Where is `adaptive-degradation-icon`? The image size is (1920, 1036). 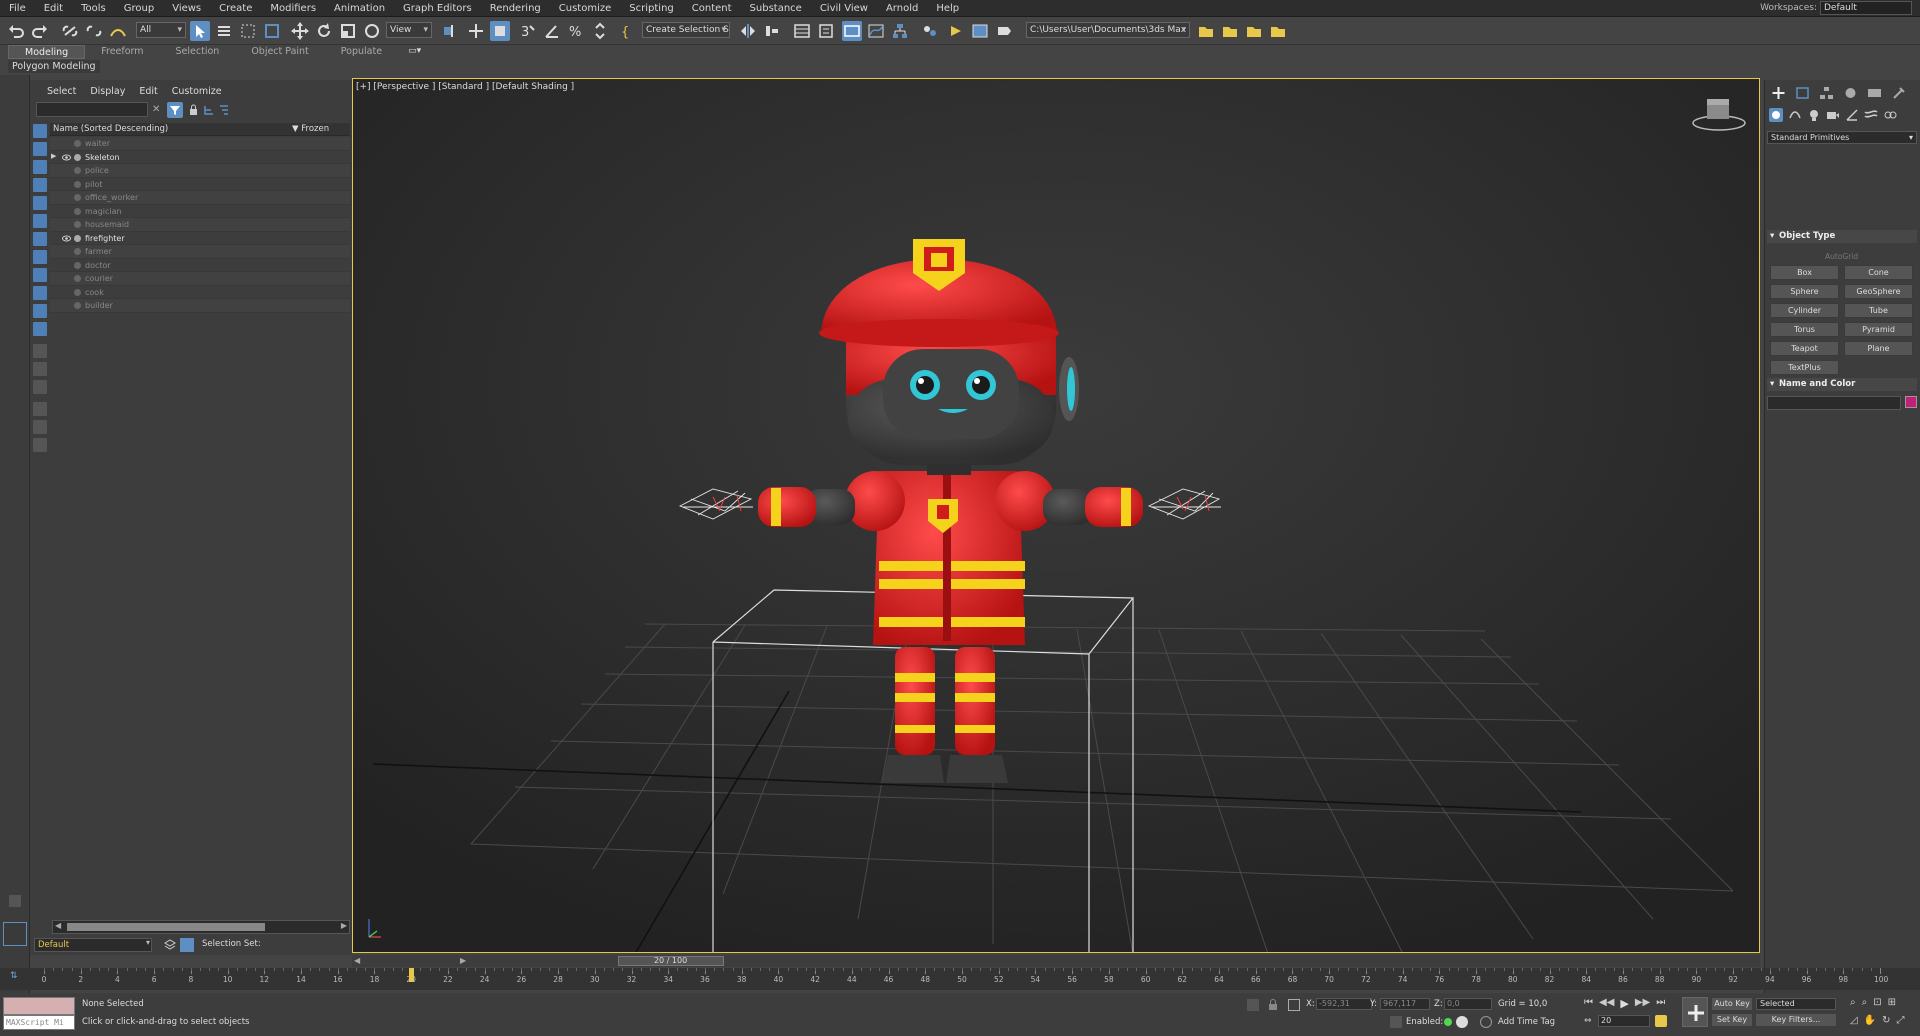
adaptive-degradation-icon is located at coordinates (1396, 1022).